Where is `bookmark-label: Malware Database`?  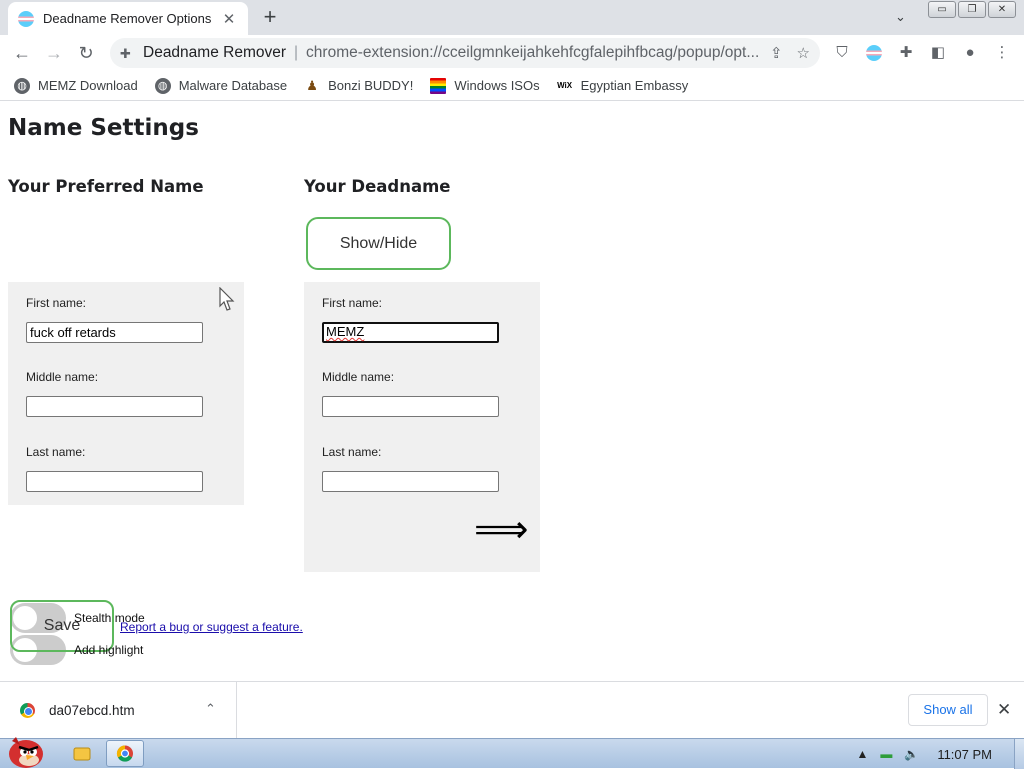 bookmark-label: Malware Database is located at coordinates (233, 85).